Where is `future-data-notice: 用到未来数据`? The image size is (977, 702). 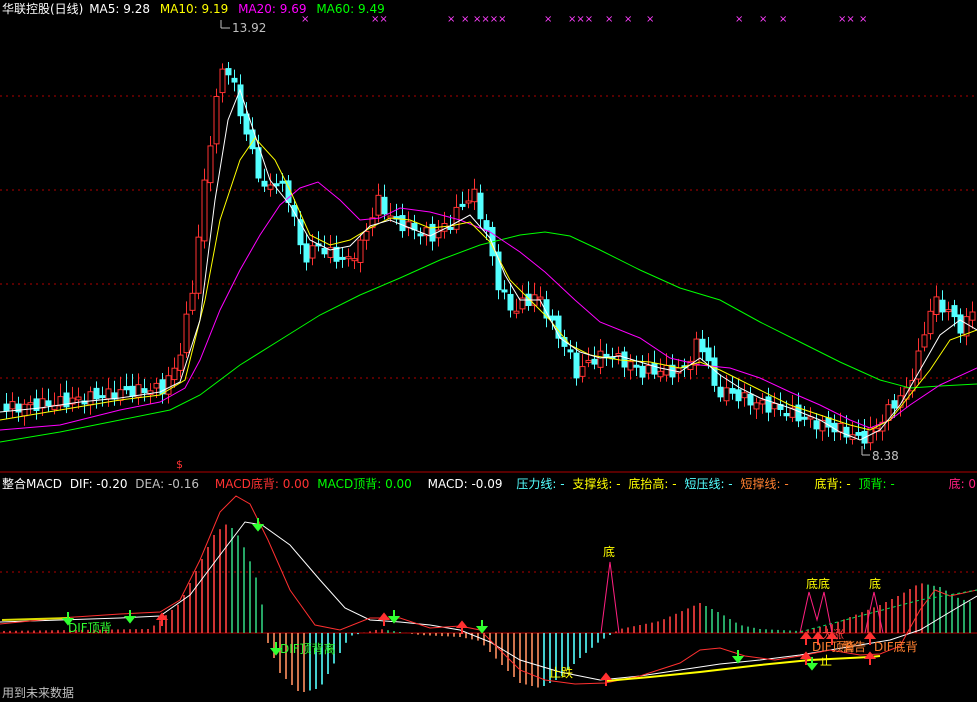
future-data-notice: 用到未来数据 is located at coordinates (38, 693).